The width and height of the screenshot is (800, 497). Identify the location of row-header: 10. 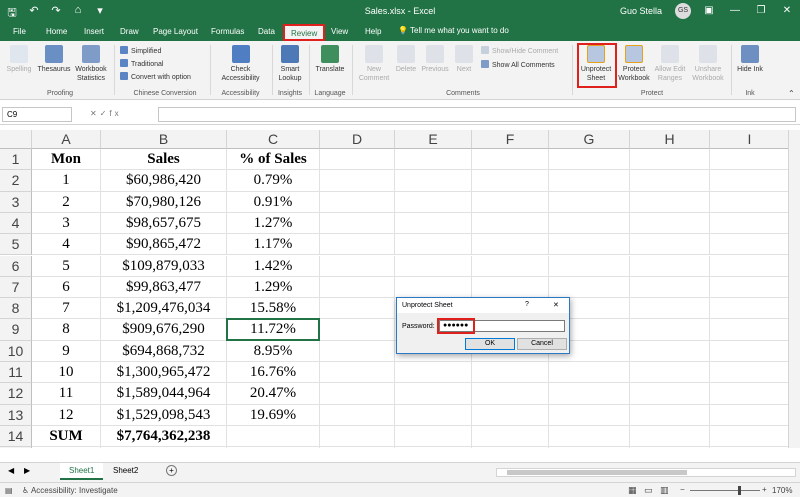
(16, 351).